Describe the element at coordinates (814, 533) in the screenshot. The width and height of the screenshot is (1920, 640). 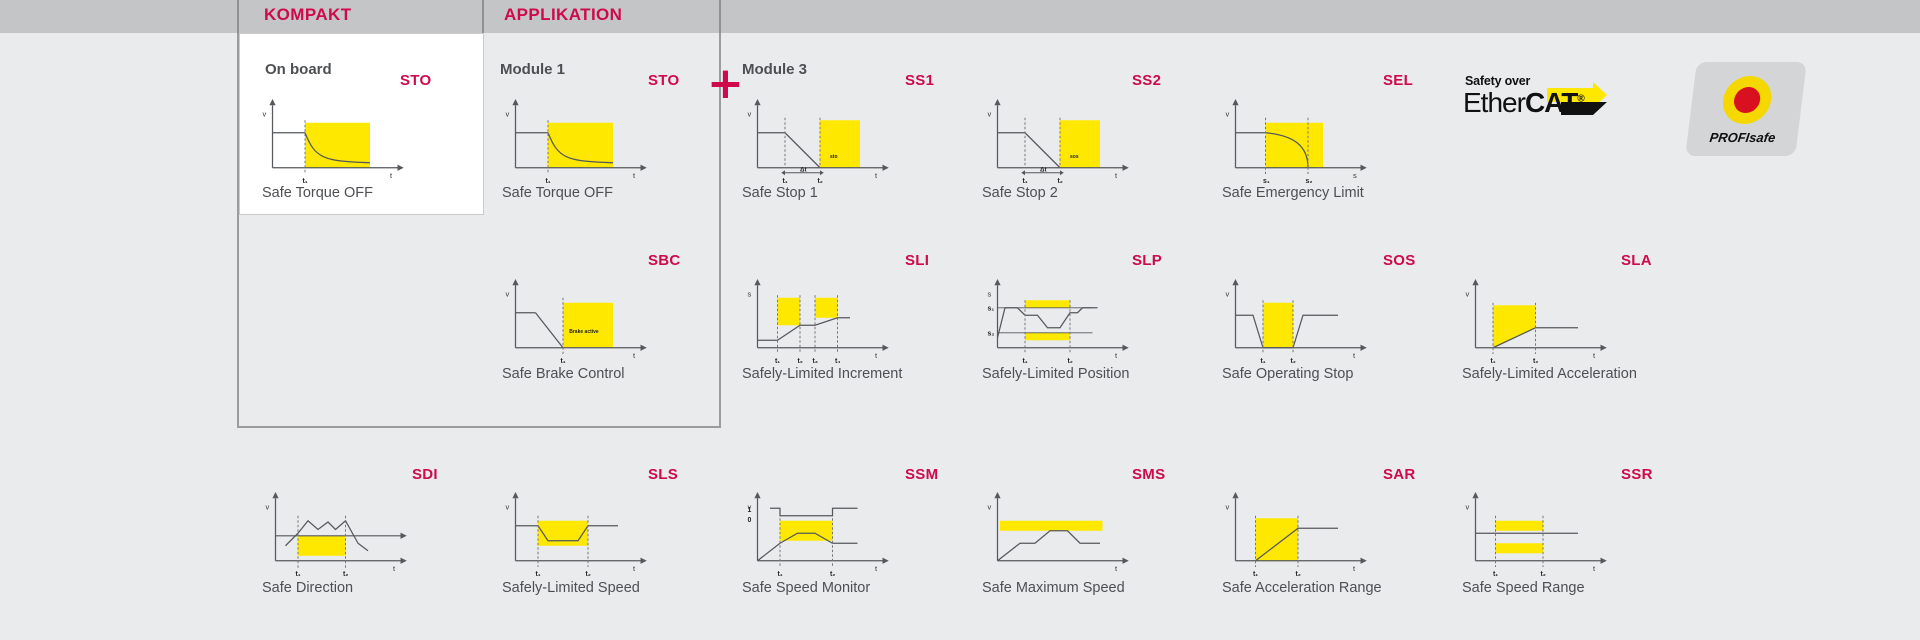
I see `diagram-ssm-12: v t t₁ t₂ 1 0` at that location.